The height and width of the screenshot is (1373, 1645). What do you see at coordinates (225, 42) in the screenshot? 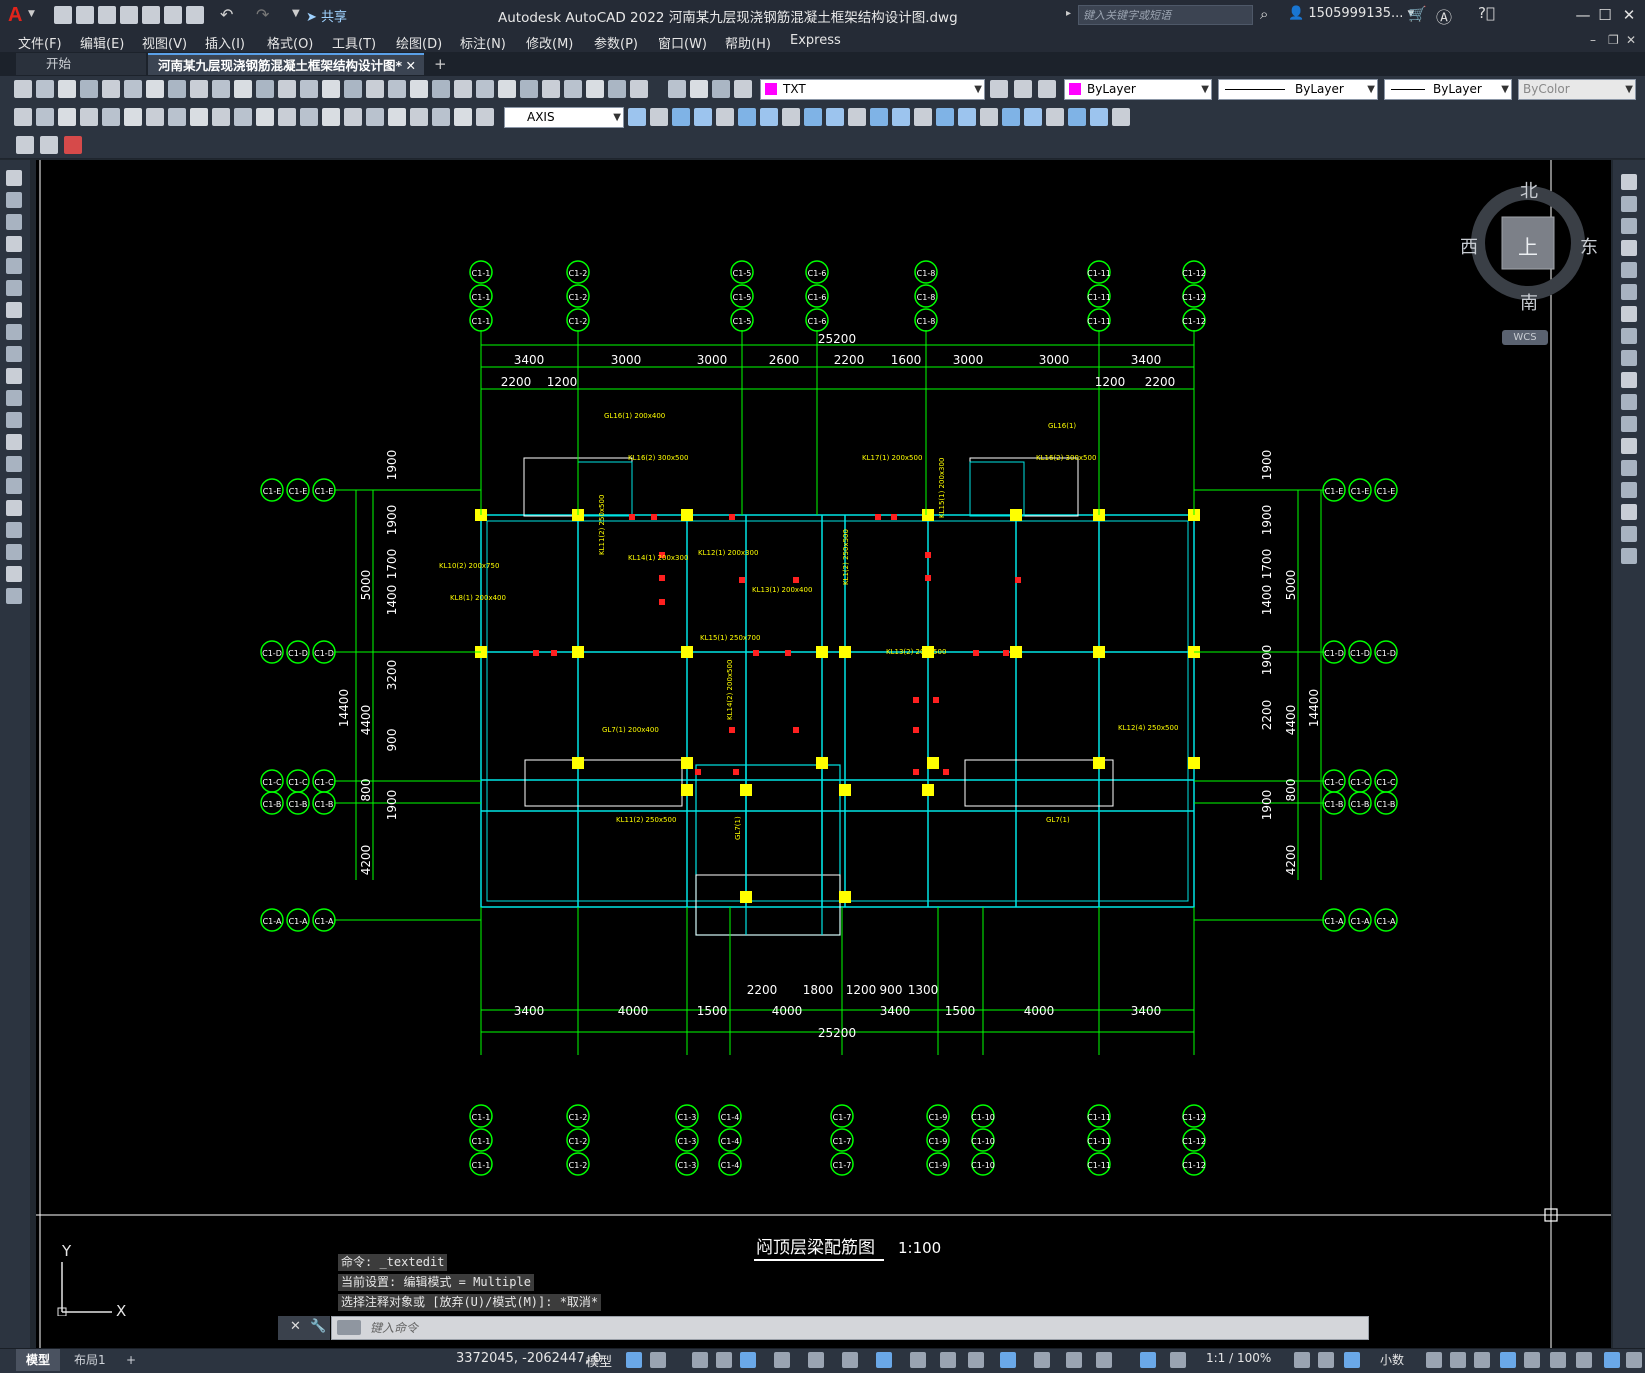
I see `menu-insert: 插入(I)` at bounding box center [225, 42].